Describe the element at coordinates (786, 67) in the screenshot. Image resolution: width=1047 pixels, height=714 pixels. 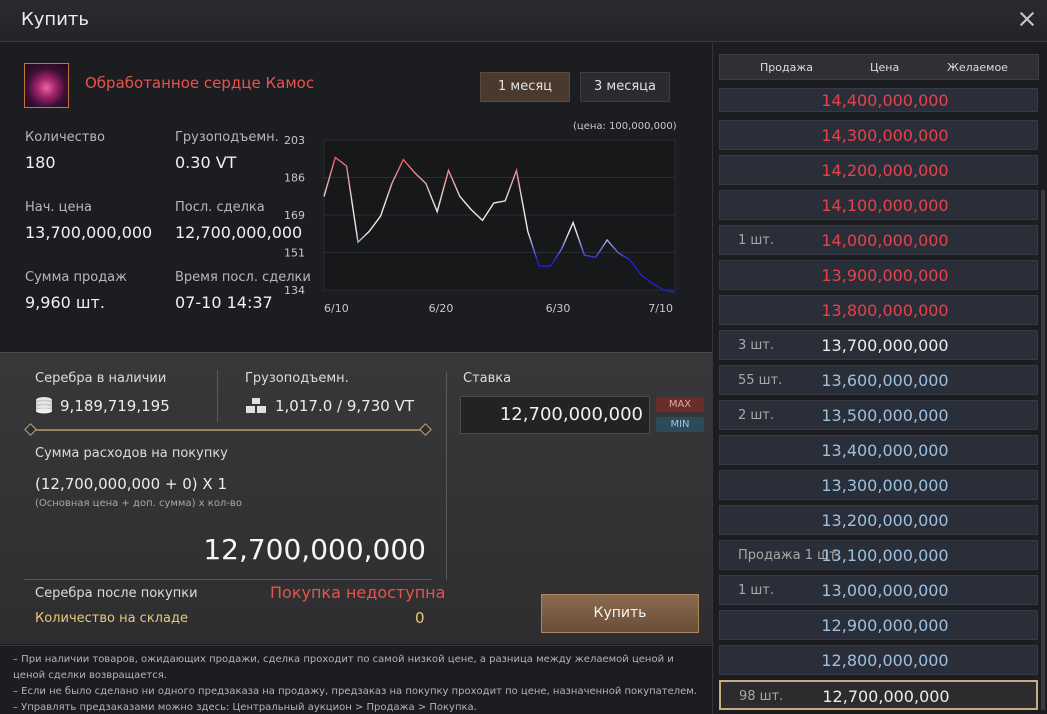
I see `header-sell: Продажа` at that location.